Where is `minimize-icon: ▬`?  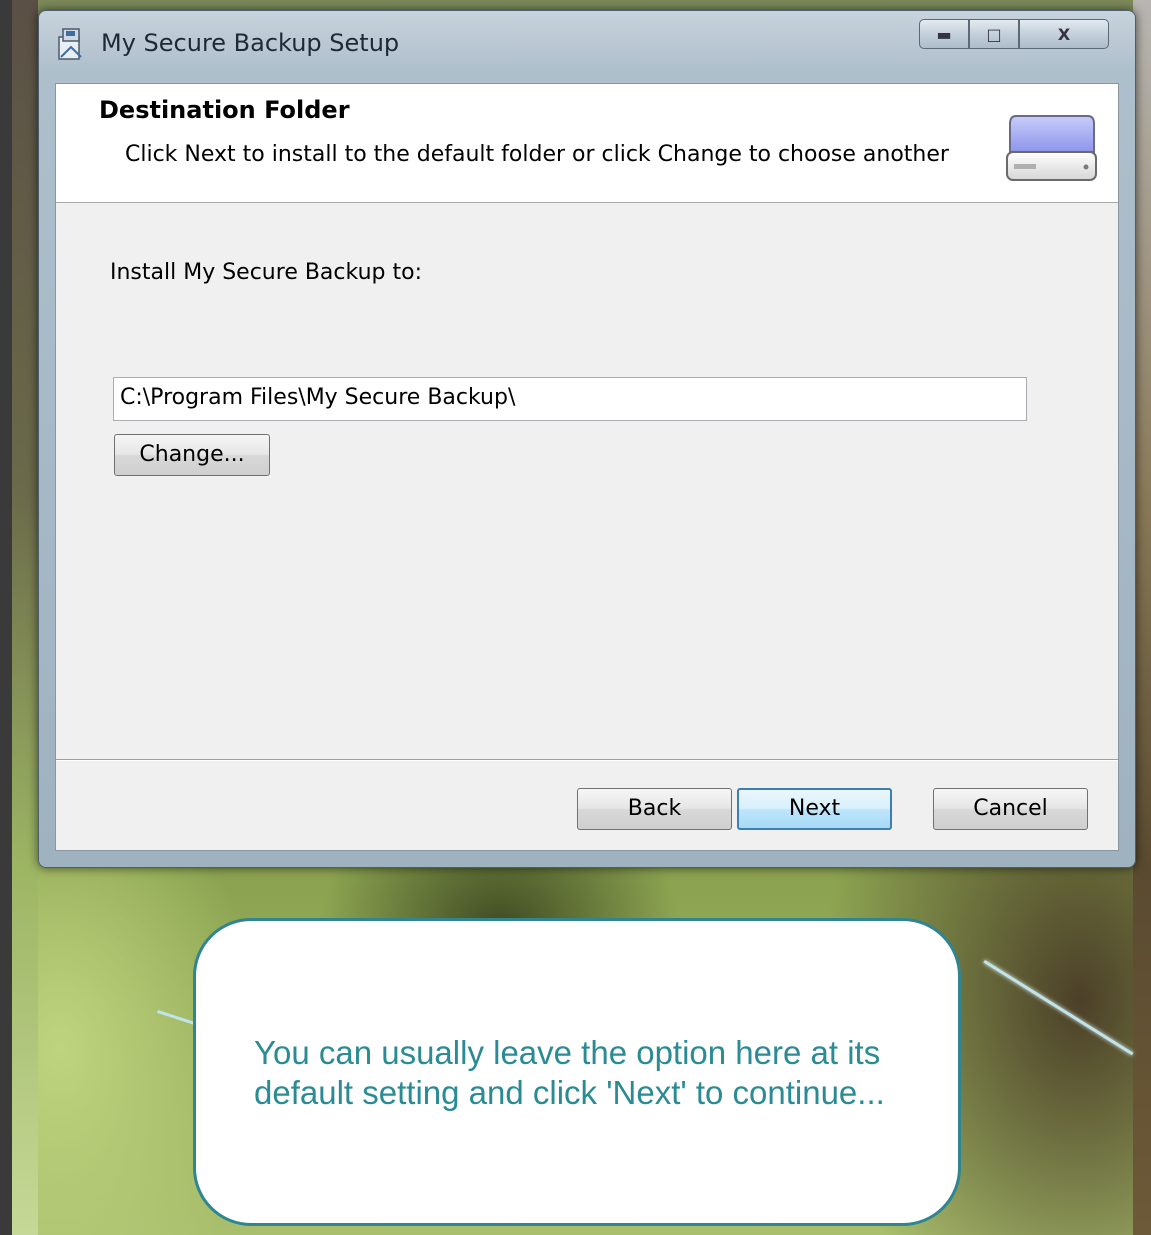
minimize-icon: ▬ is located at coordinates (944, 34).